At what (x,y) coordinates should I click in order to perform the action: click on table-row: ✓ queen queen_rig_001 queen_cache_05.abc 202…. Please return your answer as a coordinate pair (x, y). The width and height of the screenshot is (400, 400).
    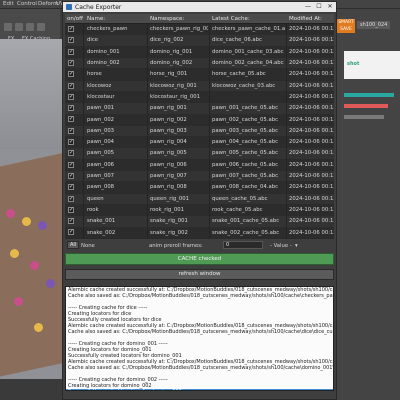
    Looking at the image, I should click on (199, 198).